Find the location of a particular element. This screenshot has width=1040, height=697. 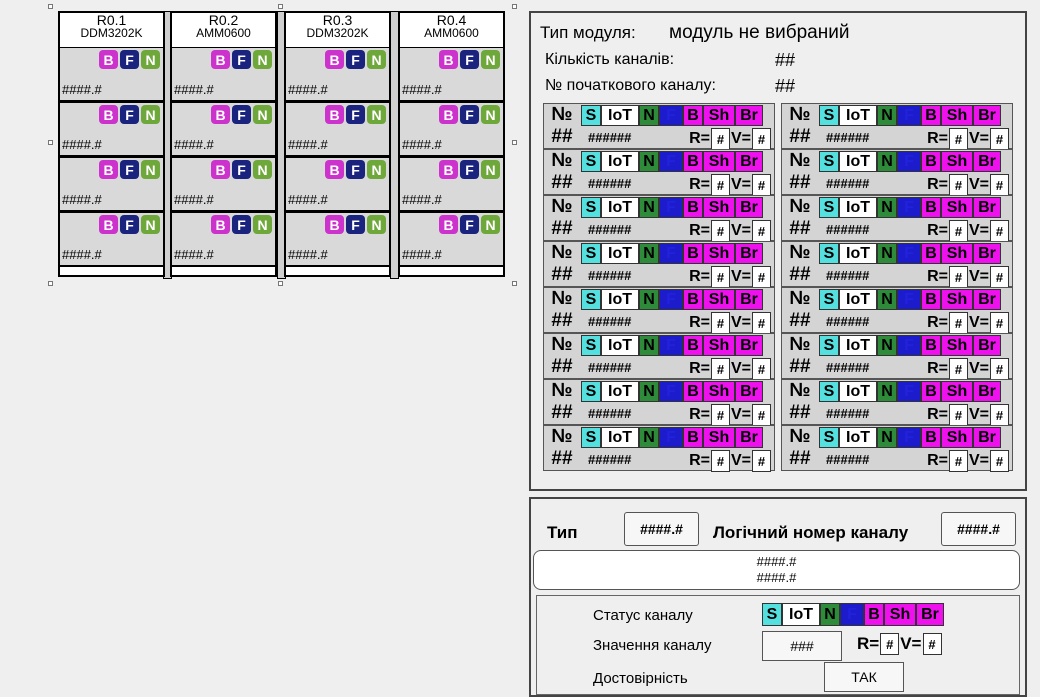

module-rack-label: R0.1 is located at coordinates (111, 20).